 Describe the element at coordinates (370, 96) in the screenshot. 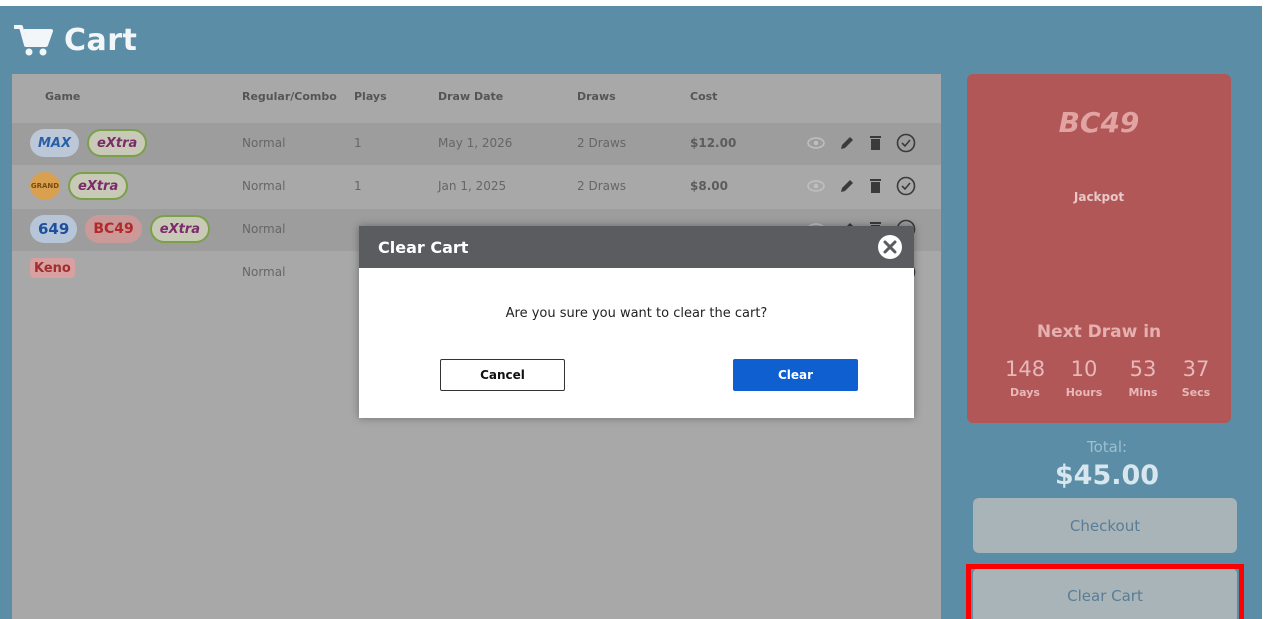

I see `column-header-plays: Plays` at that location.